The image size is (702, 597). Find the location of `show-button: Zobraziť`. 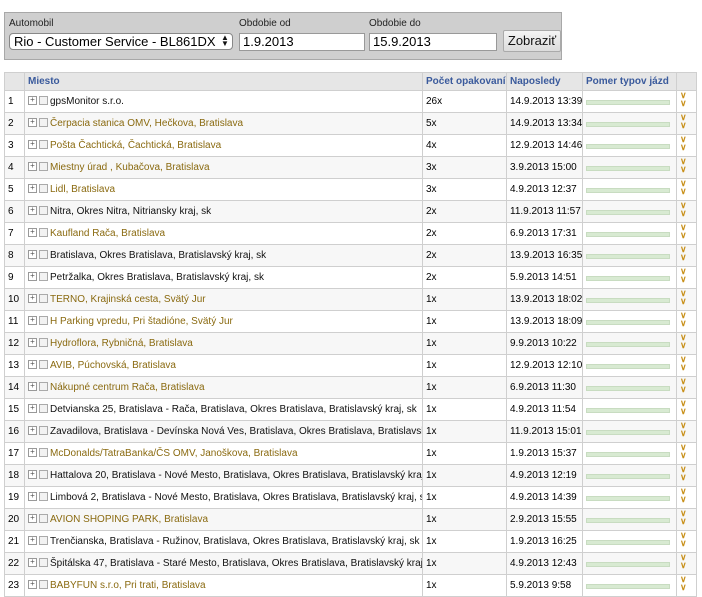

show-button: Zobraziť is located at coordinates (532, 41).